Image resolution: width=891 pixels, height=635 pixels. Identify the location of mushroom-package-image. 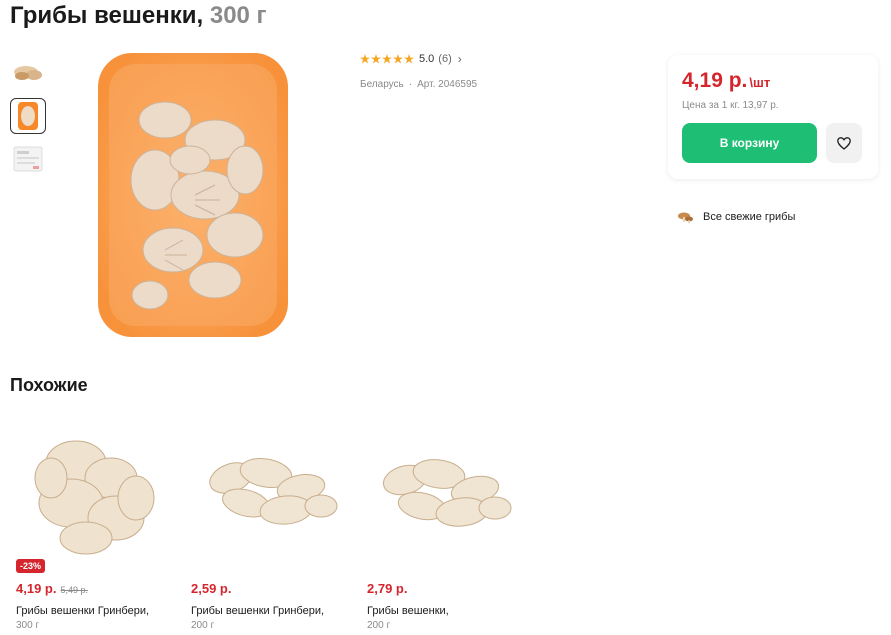
(193, 195).